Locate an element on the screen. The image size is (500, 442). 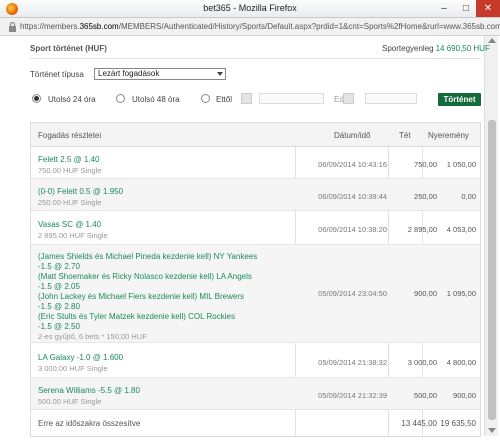
bet-selection: Serena Williams -5.5 @ 1.80 is located at coordinates (89, 390).